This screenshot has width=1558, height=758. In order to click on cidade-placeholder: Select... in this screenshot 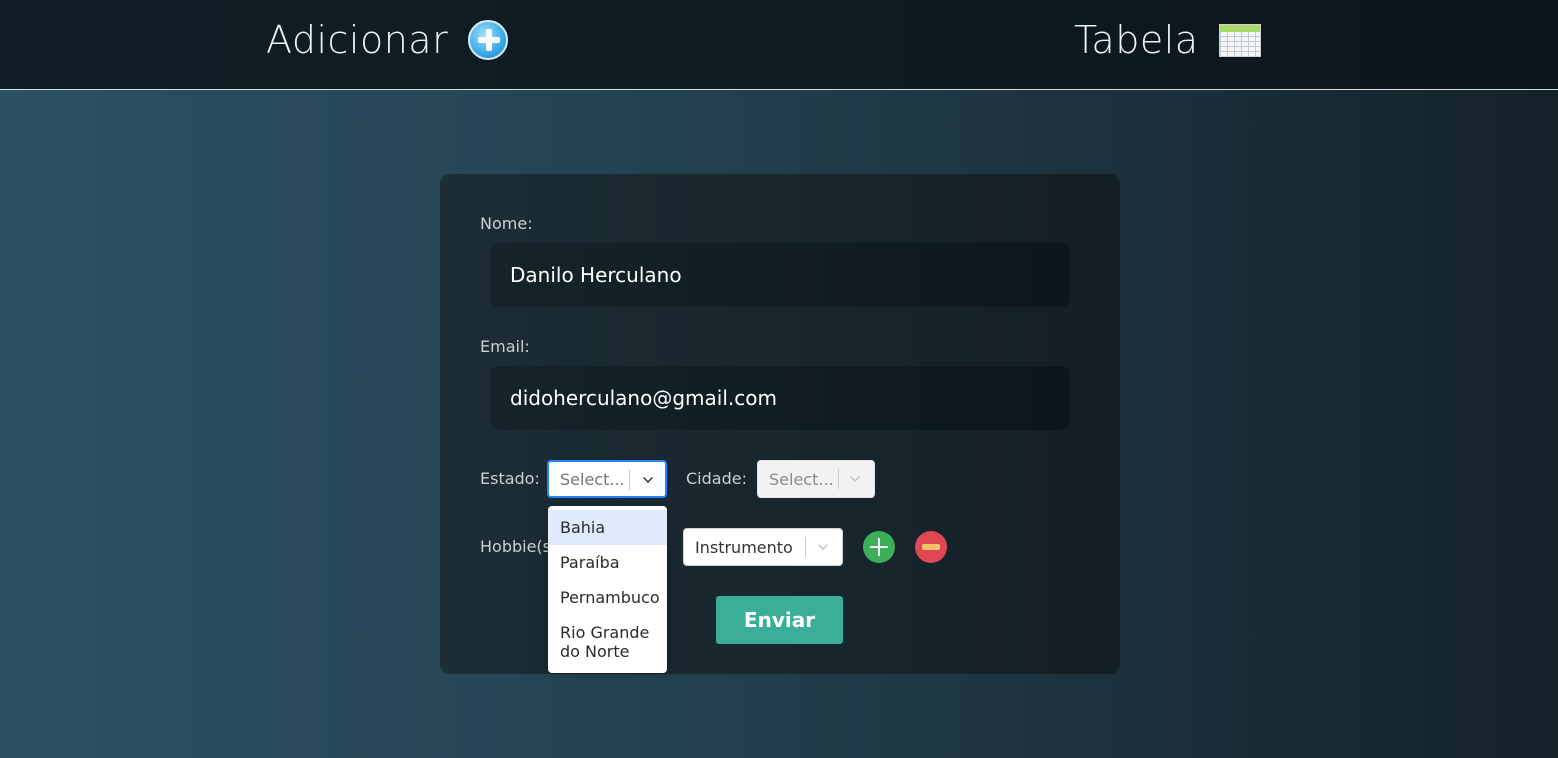, I will do `click(801, 479)`.